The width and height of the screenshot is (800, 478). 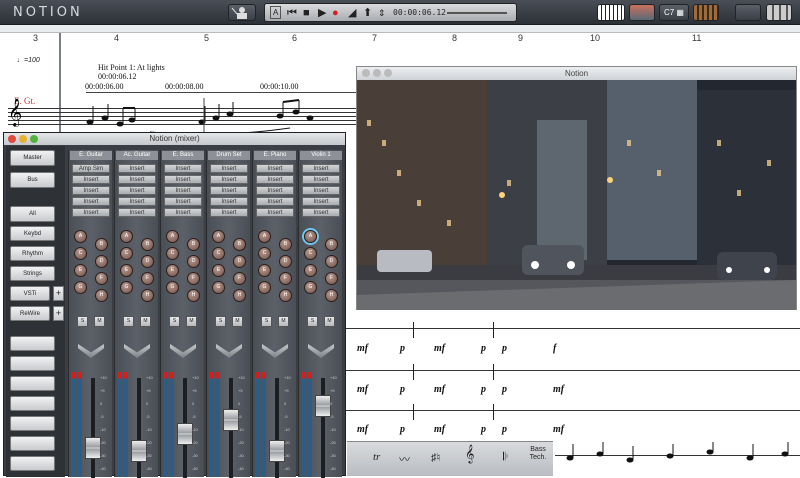 What do you see at coordinates (404, 459) in the screenshot?
I see `tremolo-icon: 〰` at bounding box center [404, 459].